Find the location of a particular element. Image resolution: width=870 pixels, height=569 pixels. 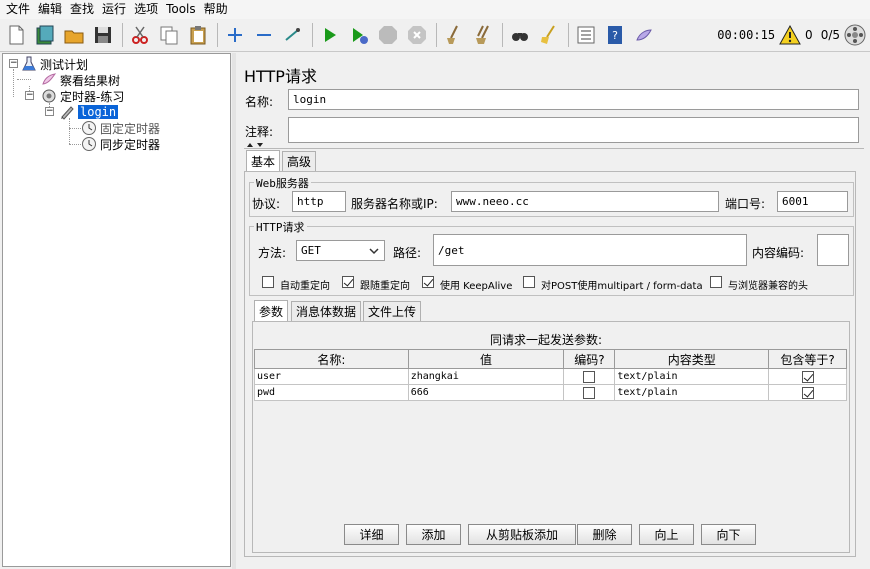

param-value: 666 is located at coordinates (486, 392).